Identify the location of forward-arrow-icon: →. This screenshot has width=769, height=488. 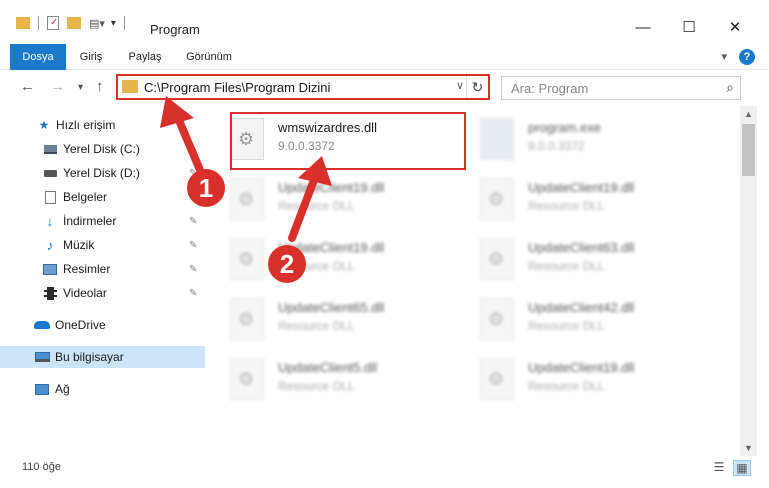
(57, 86).